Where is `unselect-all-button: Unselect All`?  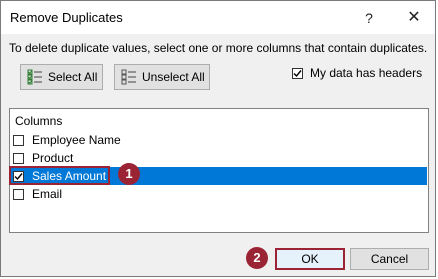
unselect-all-button: Unselect All is located at coordinates (162, 77).